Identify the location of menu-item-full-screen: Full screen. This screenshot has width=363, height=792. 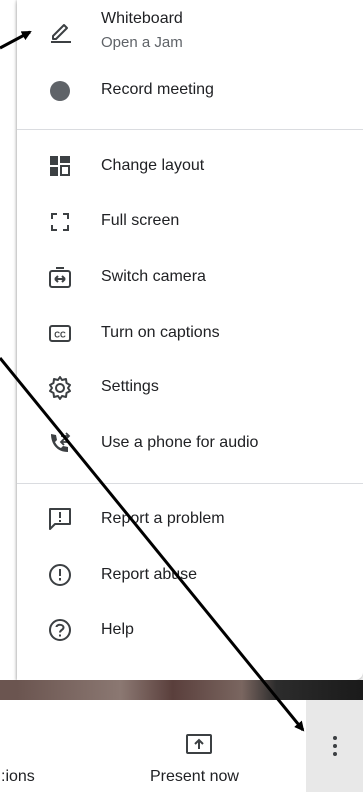
(190, 222).